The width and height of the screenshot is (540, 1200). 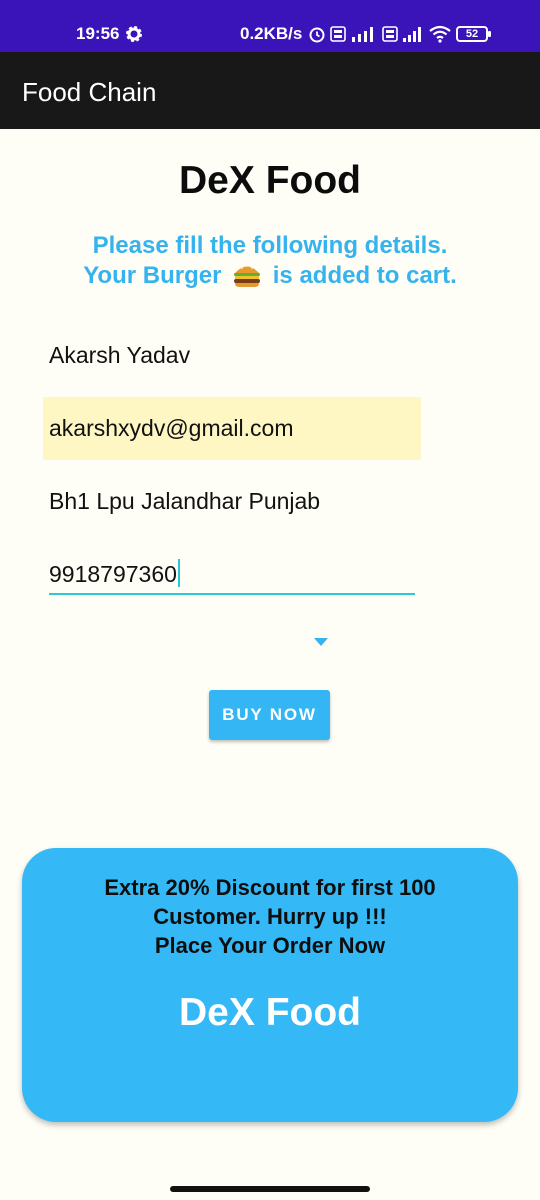 What do you see at coordinates (270, 180) in the screenshot?
I see `brand-title: DeX Food` at bounding box center [270, 180].